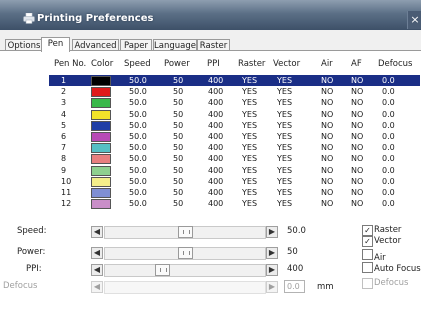 This screenshot has width=421, height=324. Describe the element at coordinates (356, 66) in the screenshot. I see `header-af: AF` at that location.